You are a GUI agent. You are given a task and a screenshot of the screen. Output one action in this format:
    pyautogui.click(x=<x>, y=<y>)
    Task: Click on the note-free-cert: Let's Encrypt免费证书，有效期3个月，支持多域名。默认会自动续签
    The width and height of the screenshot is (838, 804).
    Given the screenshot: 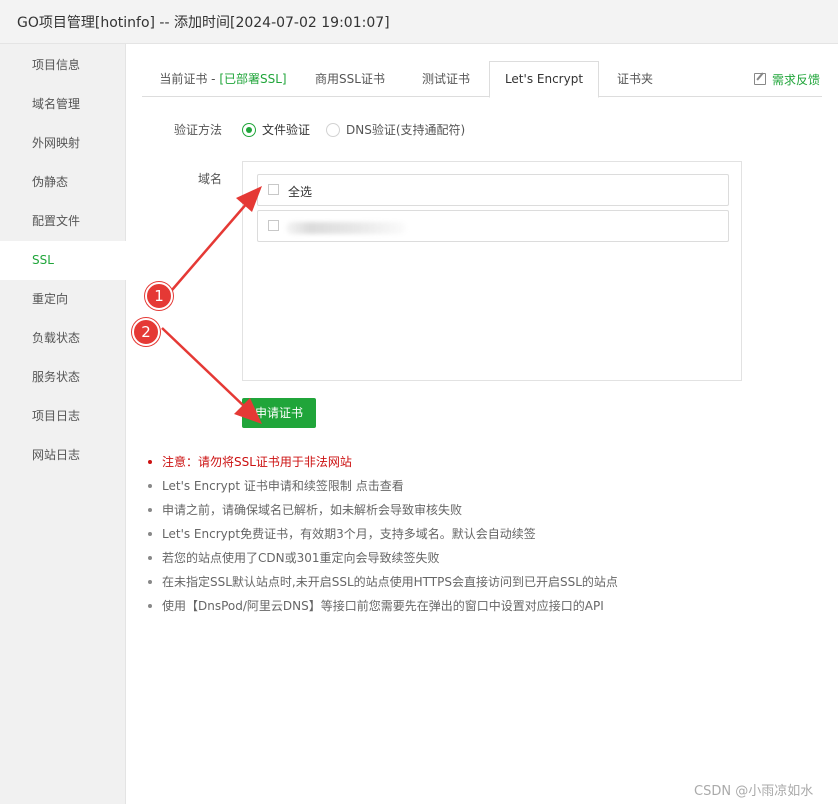 What is the action you would take?
    pyautogui.click(x=478, y=536)
    